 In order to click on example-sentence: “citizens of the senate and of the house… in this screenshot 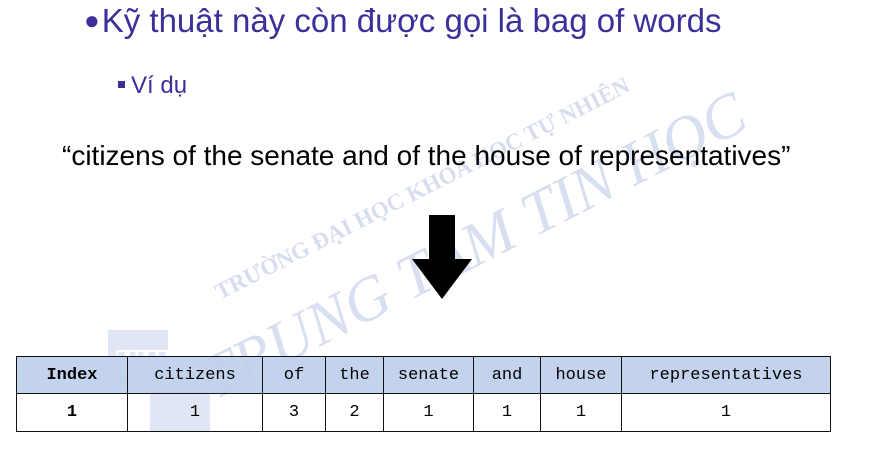, I will do `click(426, 155)`.